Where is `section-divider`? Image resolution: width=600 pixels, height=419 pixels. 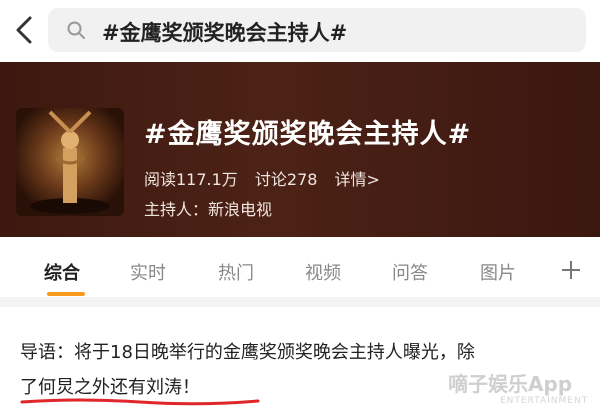 section-divider is located at coordinates (300, 302).